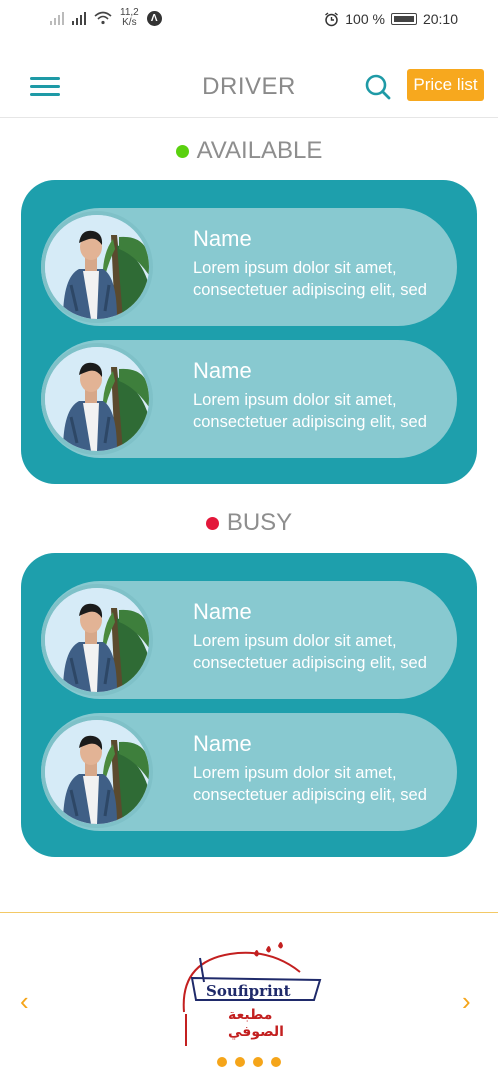 The image size is (498, 1080). I want to click on busy-heading: BUSY, so click(249, 523).